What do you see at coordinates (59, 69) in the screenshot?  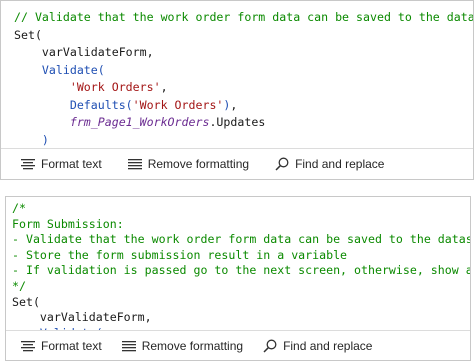 I see `code-token: Validate(` at bounding box center [59, 69].